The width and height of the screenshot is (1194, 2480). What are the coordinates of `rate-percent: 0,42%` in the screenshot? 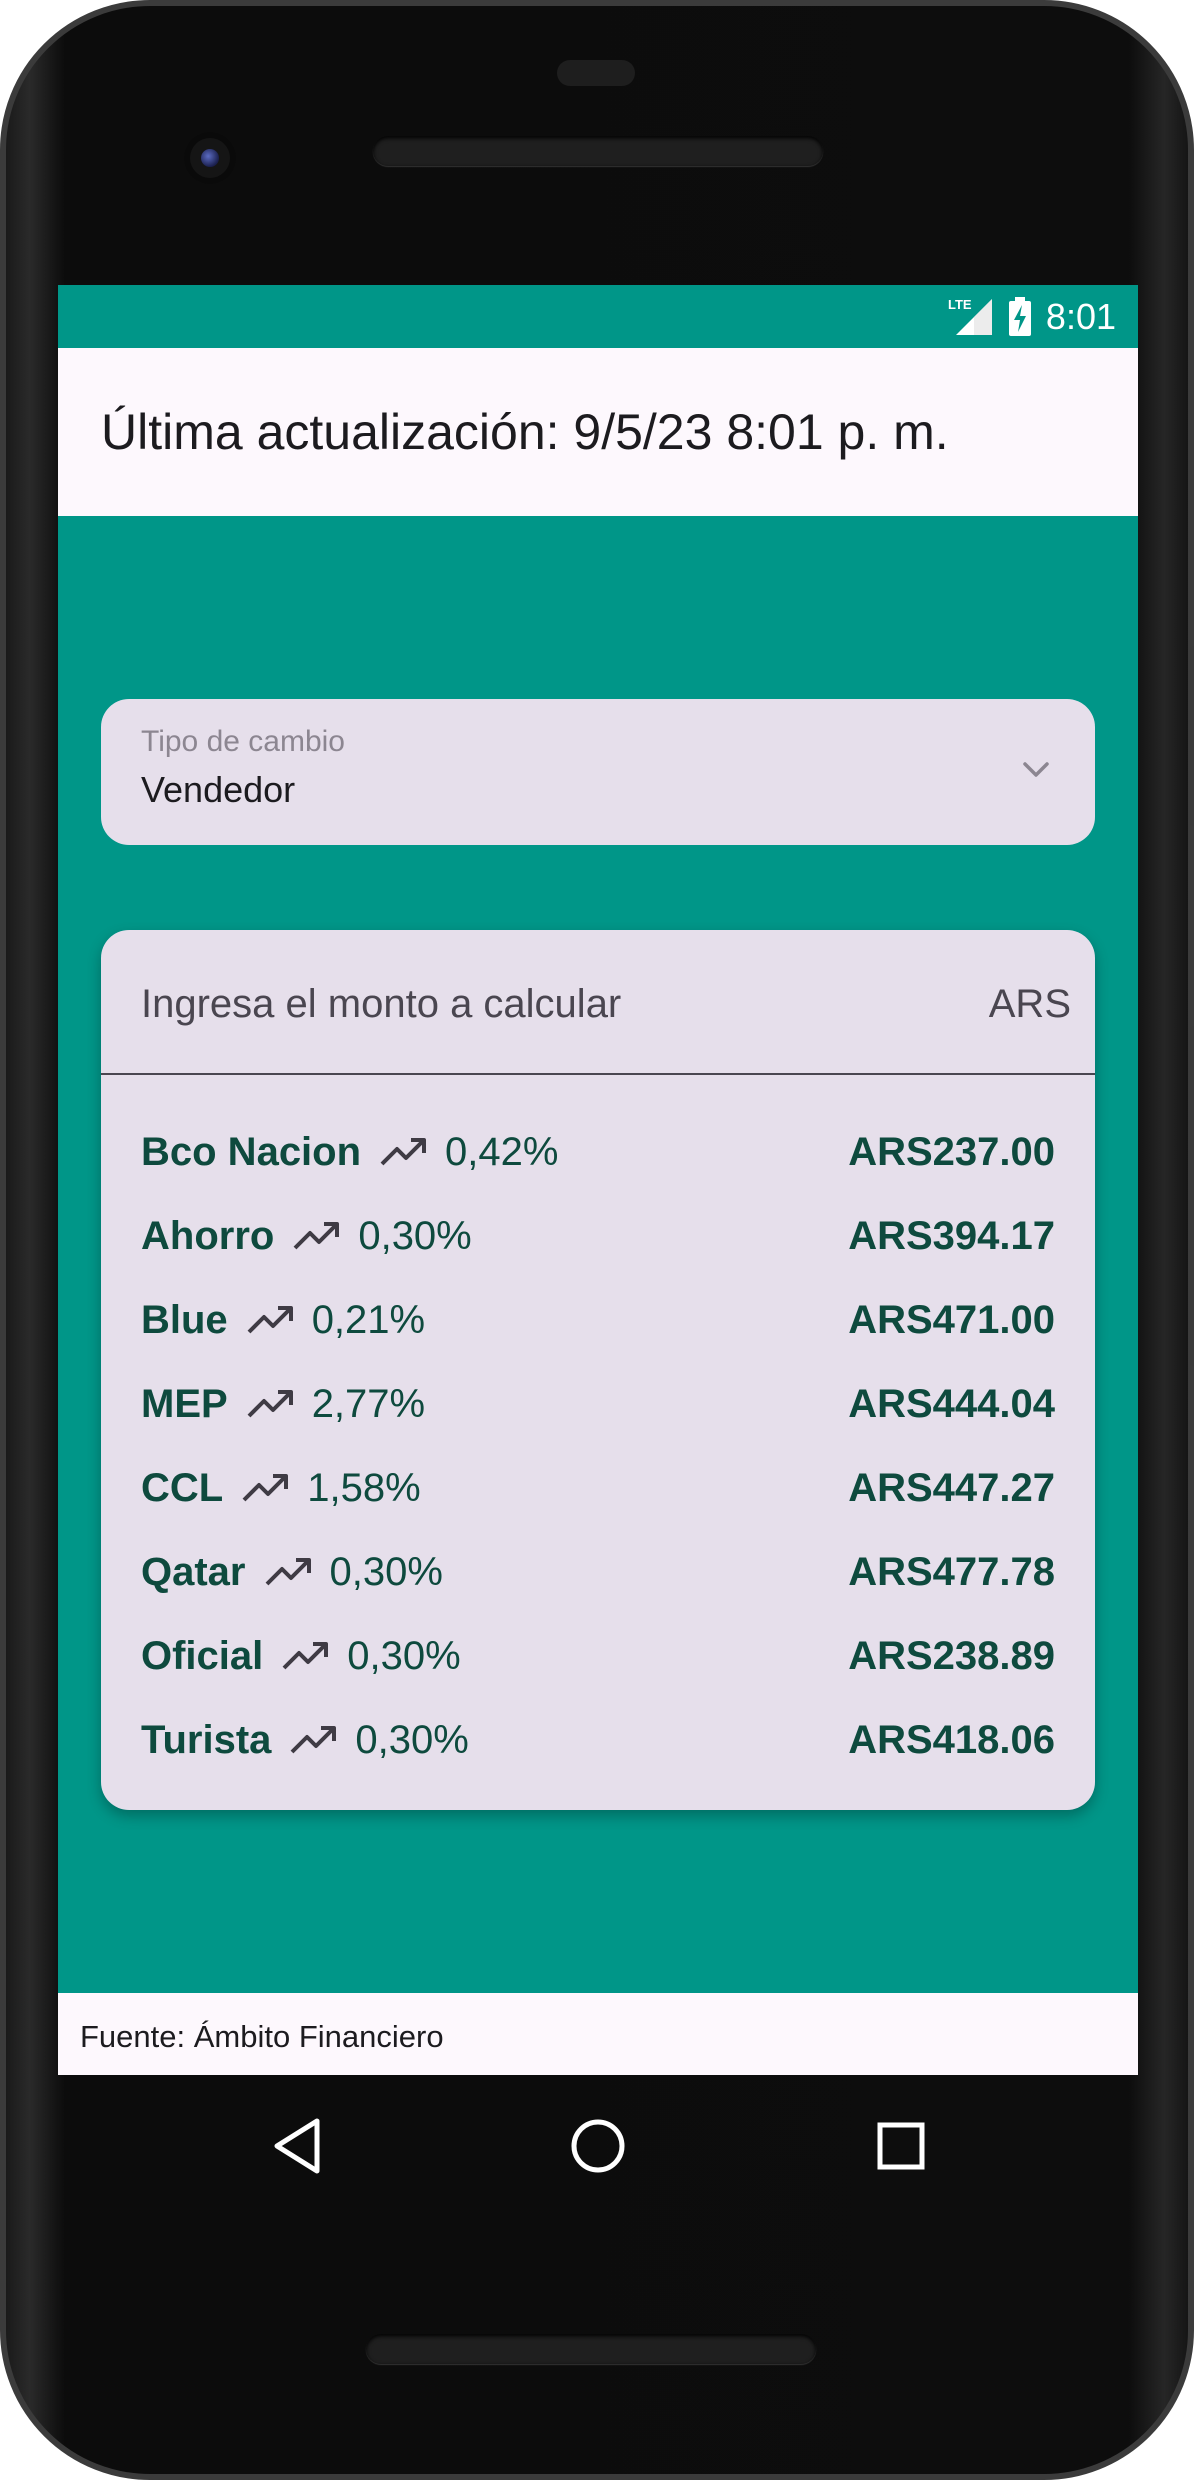 It's located at (502, 1151).